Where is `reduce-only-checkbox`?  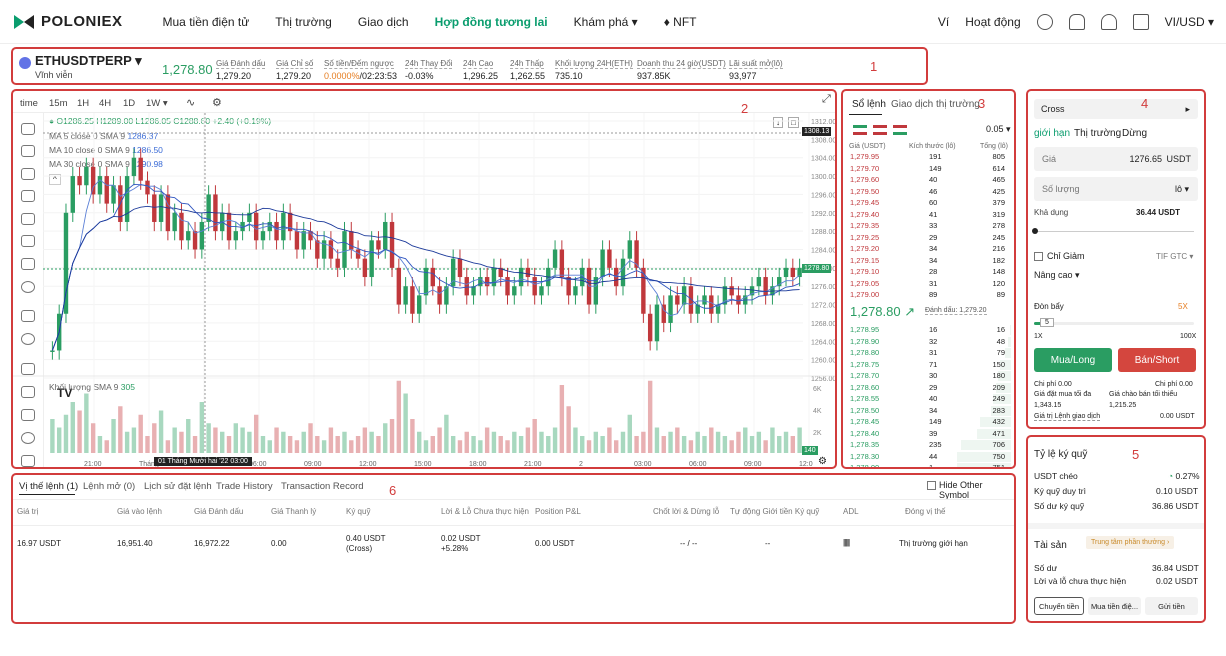 reduce-only-checkbox is located at coordinates (1038, 256).